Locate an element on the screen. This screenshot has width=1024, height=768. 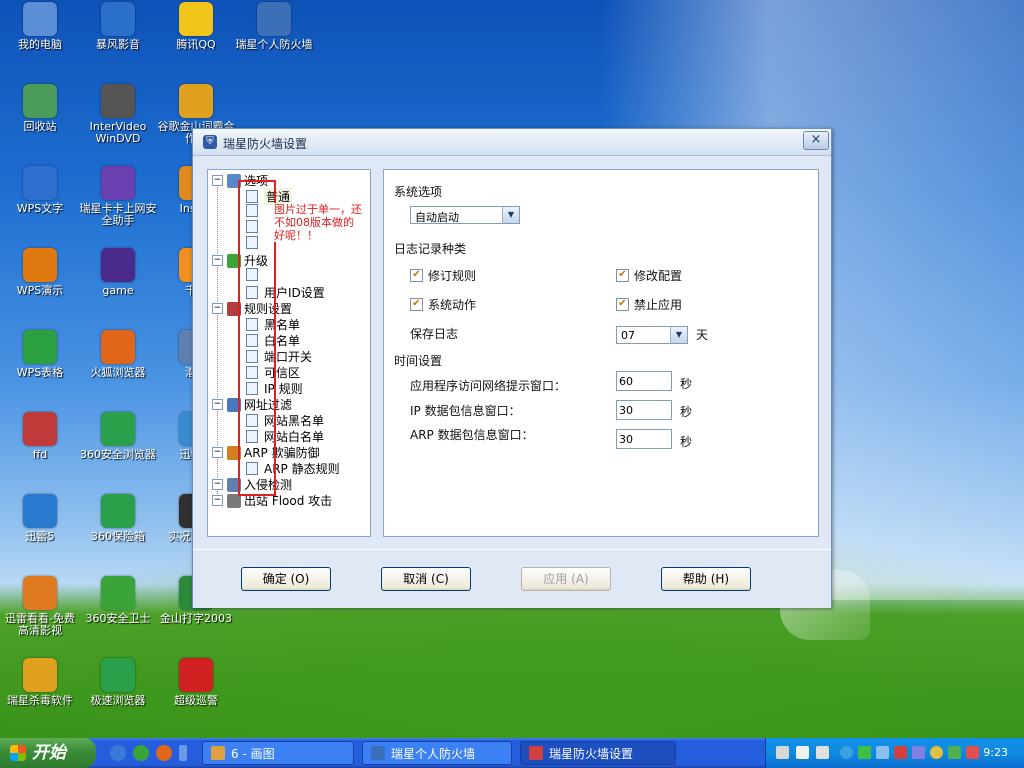
antivirus-tray-icon is located at coordinates (972, 752).